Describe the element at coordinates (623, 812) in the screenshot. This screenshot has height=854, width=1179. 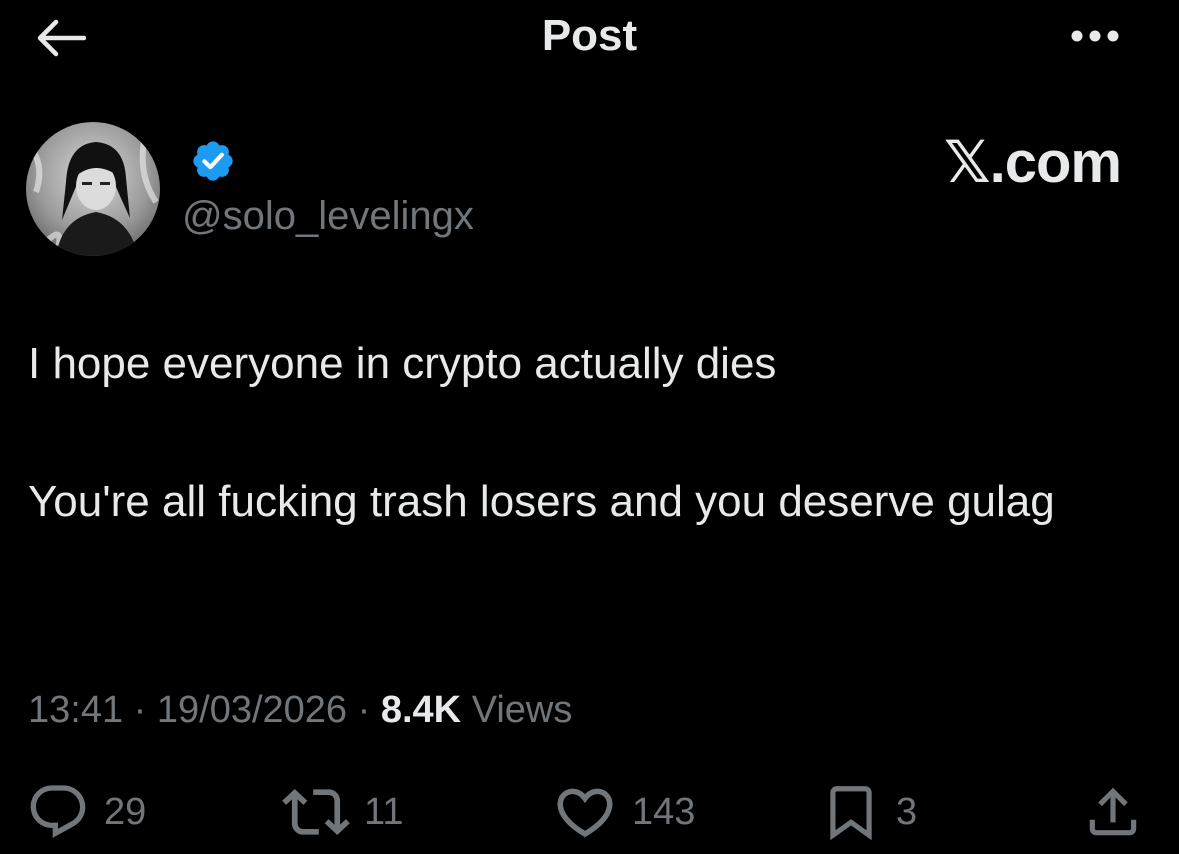
I see `like-button: 143` at that location.